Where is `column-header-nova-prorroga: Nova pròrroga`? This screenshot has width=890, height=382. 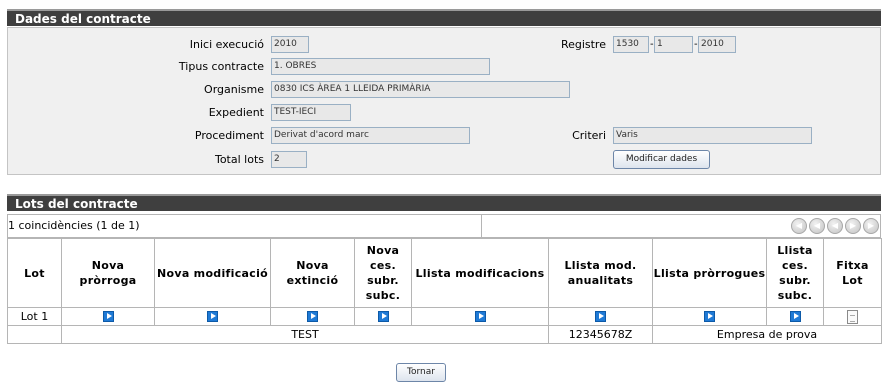 column-header-nova-prorroga: Nova pròrroga is located at coordinates (108, 273).